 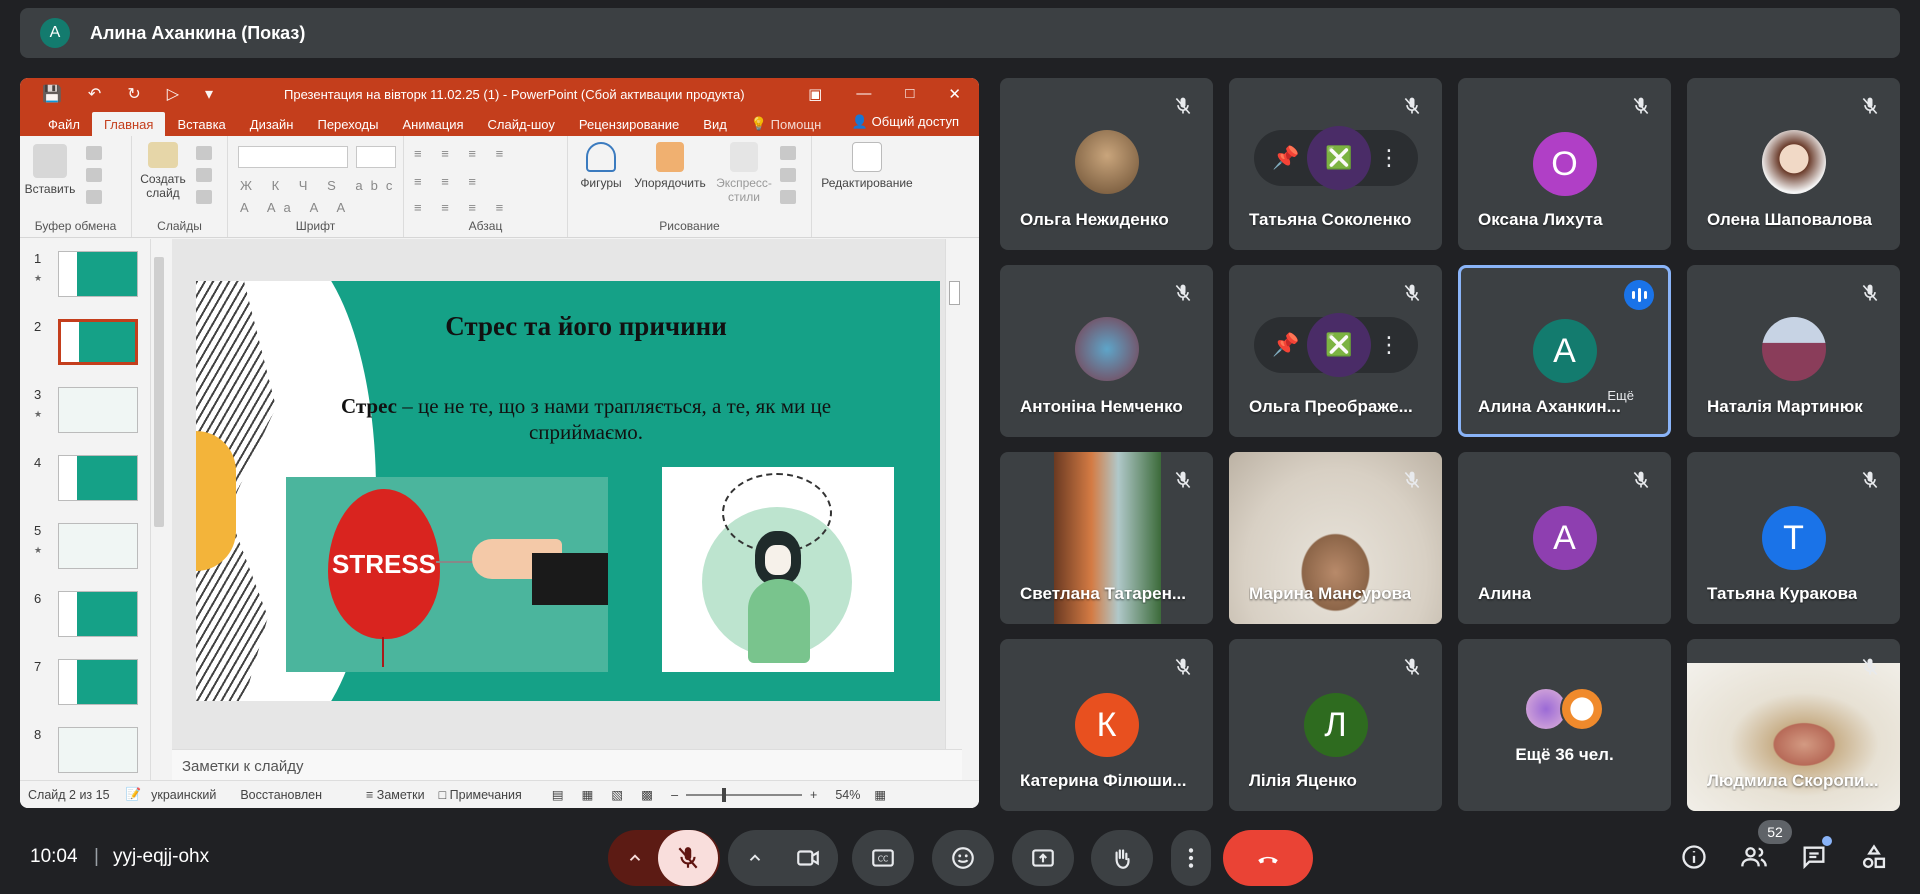 I want to click on thumb-number: 3, so click(x=38, y=394).